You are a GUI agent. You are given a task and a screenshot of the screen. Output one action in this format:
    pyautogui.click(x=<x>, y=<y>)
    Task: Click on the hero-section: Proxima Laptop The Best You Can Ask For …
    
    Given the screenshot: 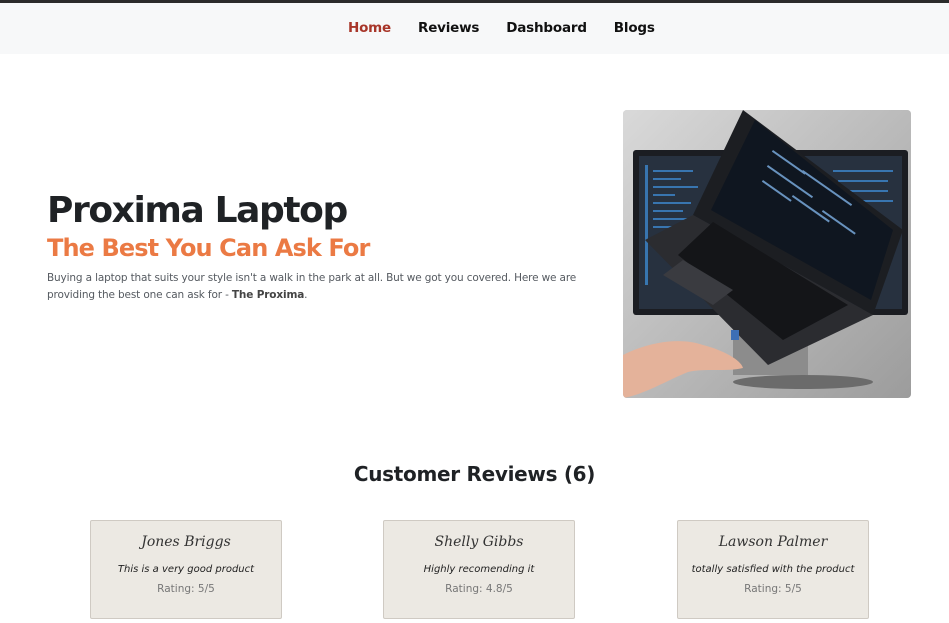 What is the action you would take?
    pyautogui.click(x=317, y=246)
    